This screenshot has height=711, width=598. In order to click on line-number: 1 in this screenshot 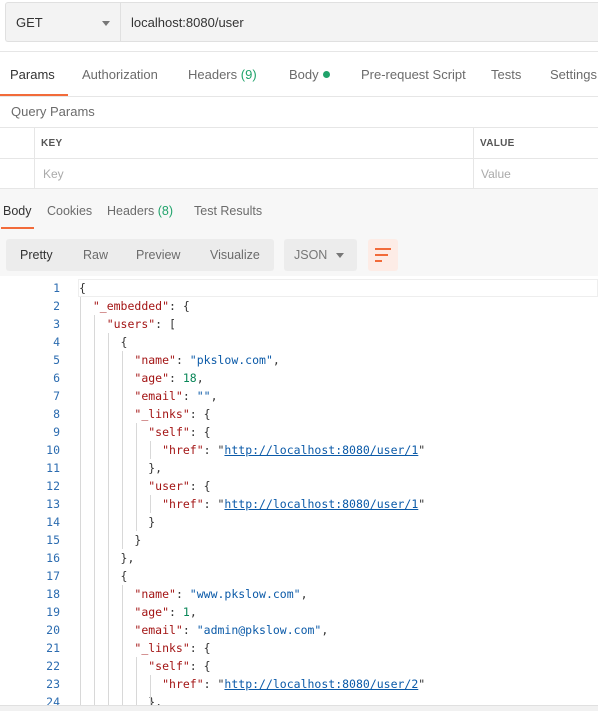, I will do `click(56, 288)`.